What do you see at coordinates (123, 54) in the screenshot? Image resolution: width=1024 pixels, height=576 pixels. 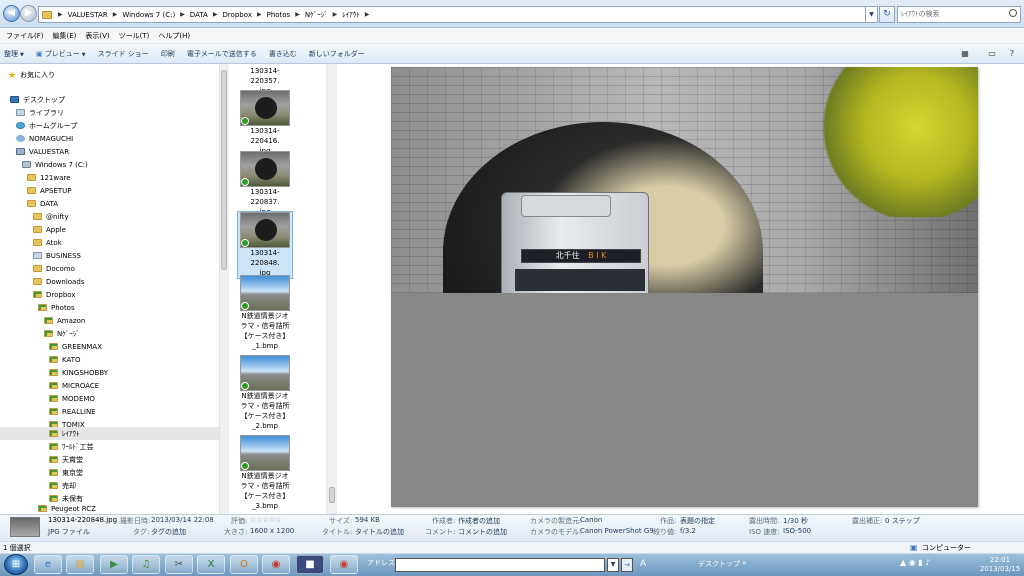 I see `slideshow-button: スライド ショー` at bounding box center [123, 54].